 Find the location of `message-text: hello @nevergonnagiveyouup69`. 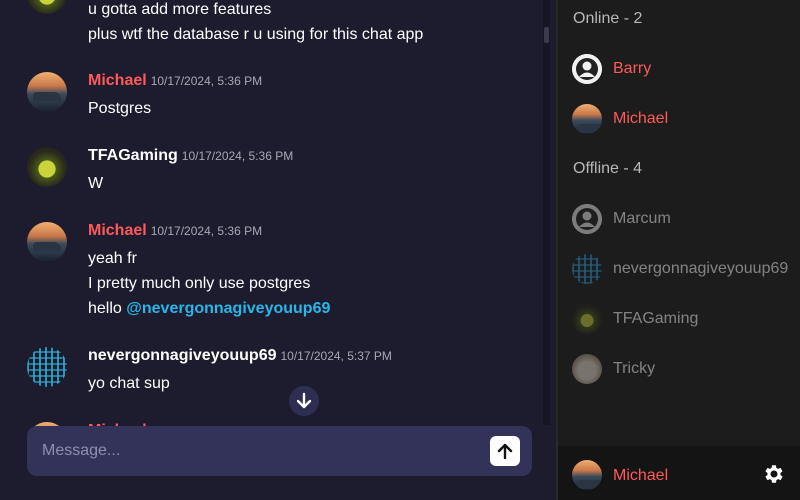

message-text: hello @nevergonnagiveyouup69 is located at coordinates (209, 309).